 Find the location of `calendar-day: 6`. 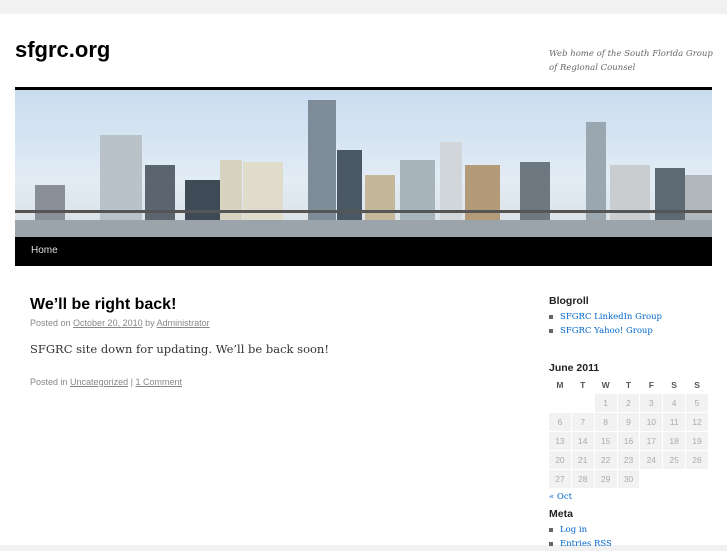

calendar-day: 6 is located at coordinates (560, 422).